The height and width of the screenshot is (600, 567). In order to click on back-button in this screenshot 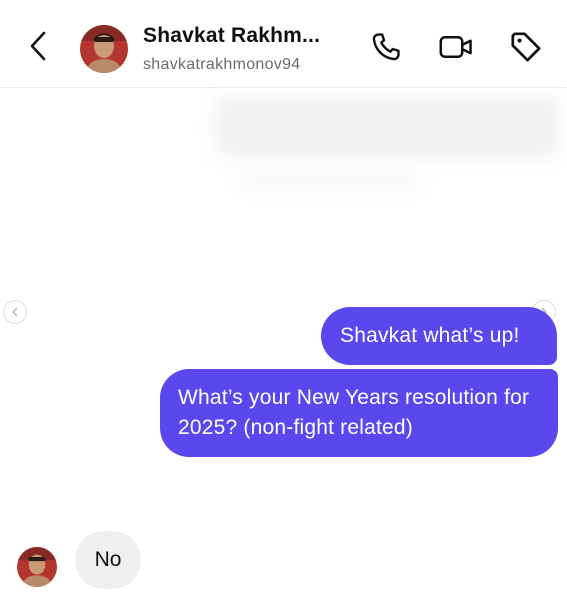, I will do `click(38, 46)`.